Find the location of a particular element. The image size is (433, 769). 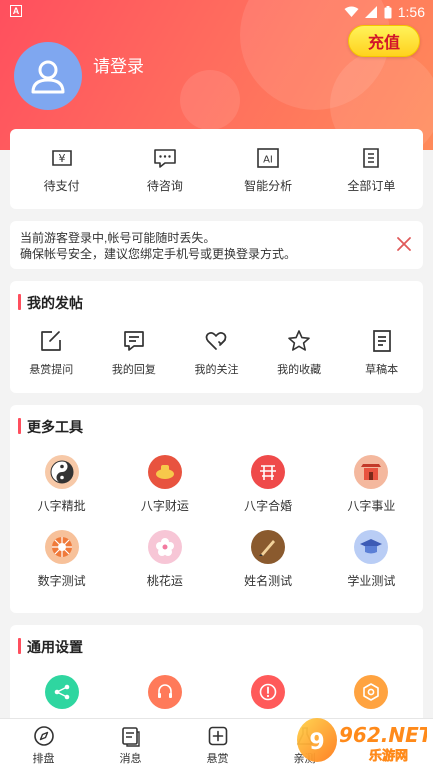

settings-icon is located at coordinates (371, 692).